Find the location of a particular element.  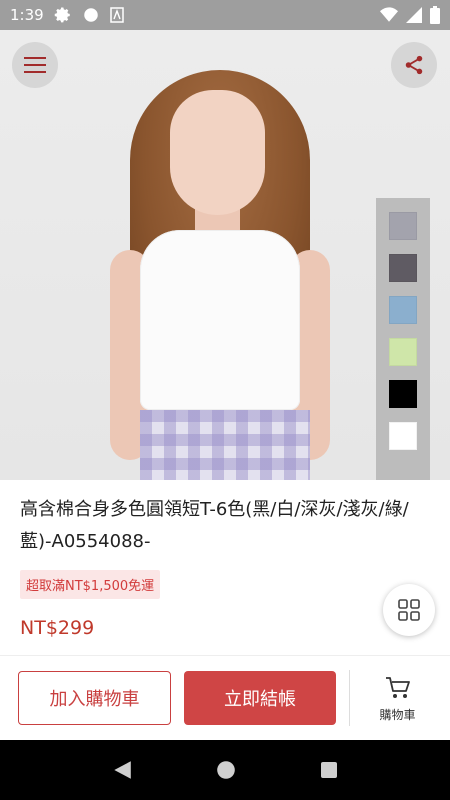

cart-button: 購物車 is located at coordinates (397, 704).